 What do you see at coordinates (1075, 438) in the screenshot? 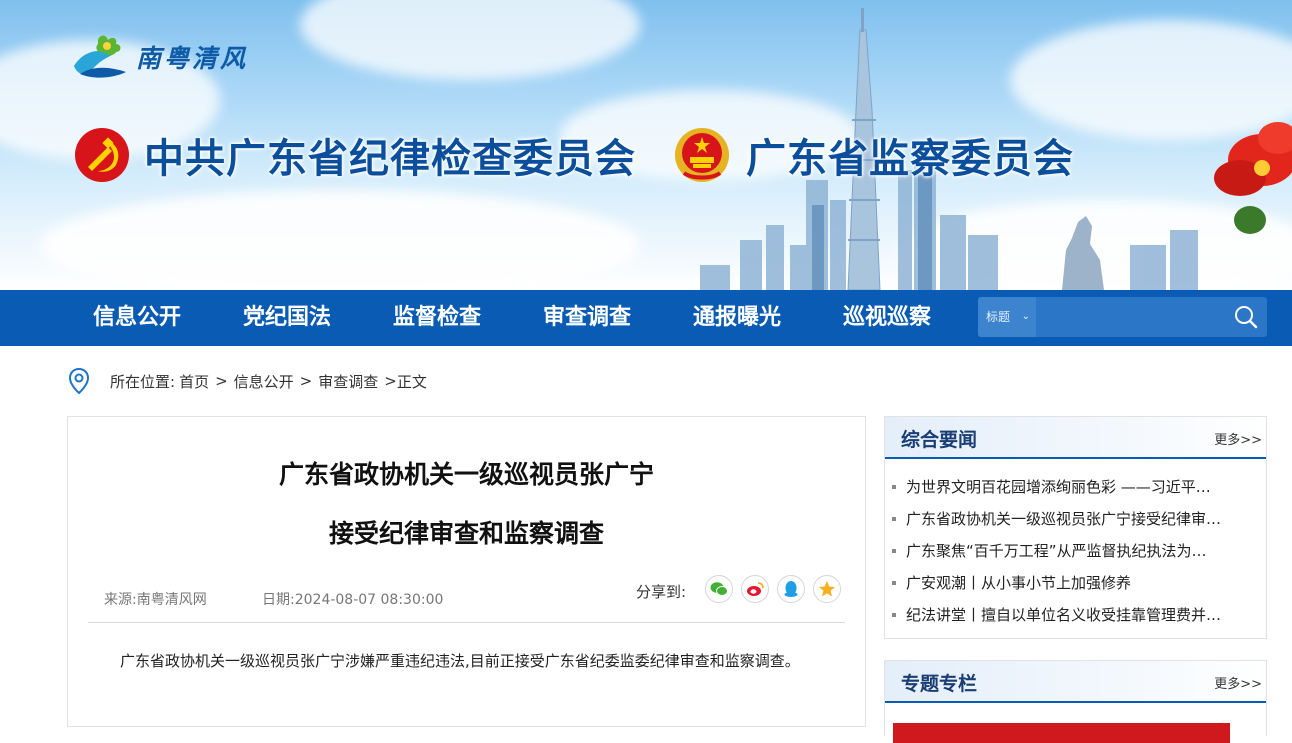
I see `news-panel-header: 综合要闻 更多>>` at bounding box center [1075, 438].